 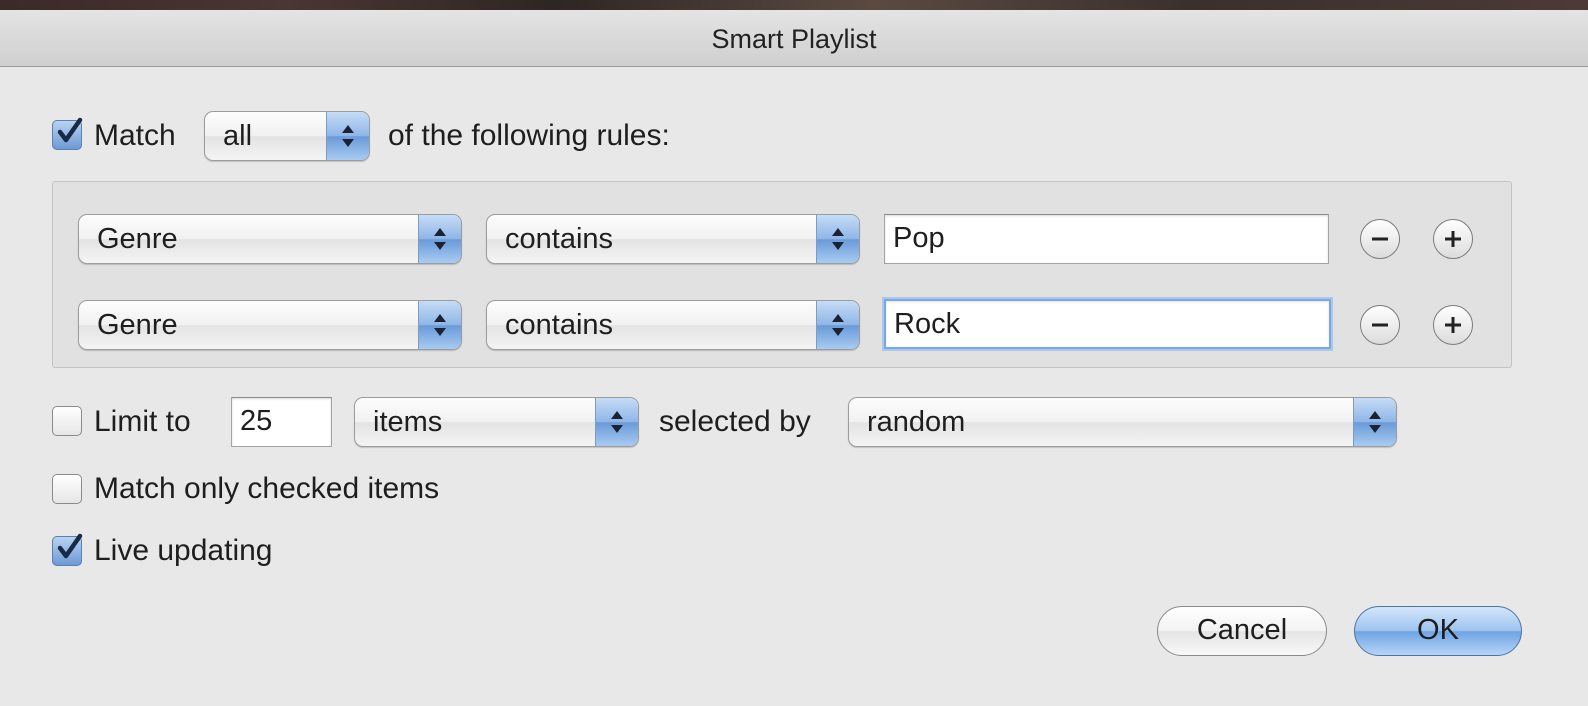 What do you see at coordinates (1107, 324) in the screenshot?
I see `rule-2-value-field: Rock` at bounding box center [1107, 324].